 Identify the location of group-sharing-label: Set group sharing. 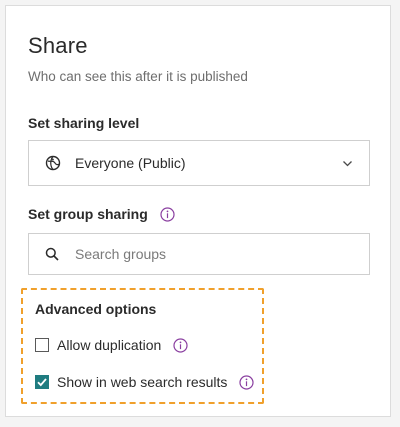
(88, 214).